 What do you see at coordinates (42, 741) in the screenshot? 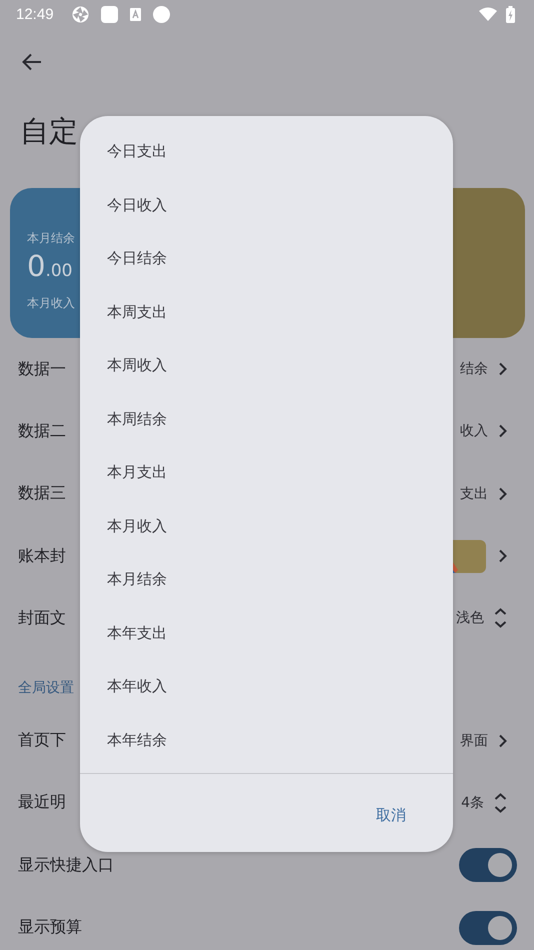
I see `setting-label: 首页下` at bounding box center [42, 741].